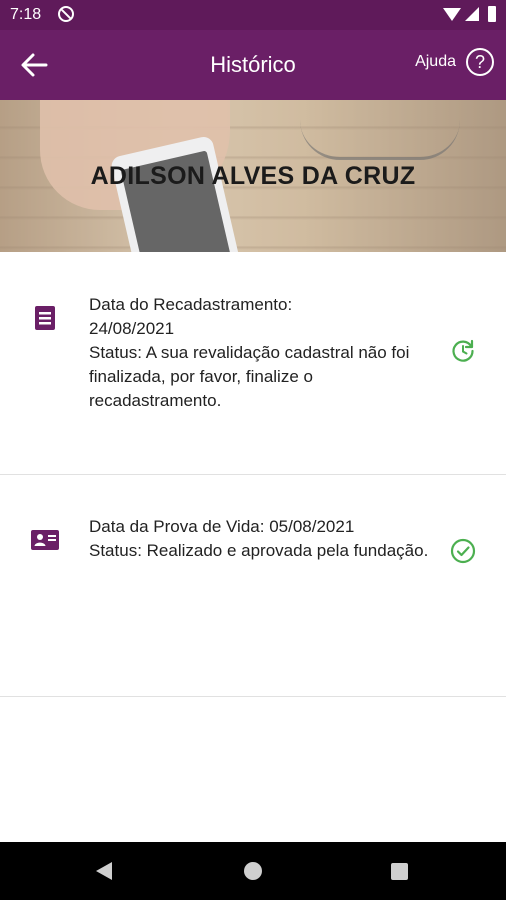 This screenshot has height=900, width=506. What do you see at coordinates (463, 351) in the screenshot?
I see `refresh-clock-icon` at bounding box center [463, 351].